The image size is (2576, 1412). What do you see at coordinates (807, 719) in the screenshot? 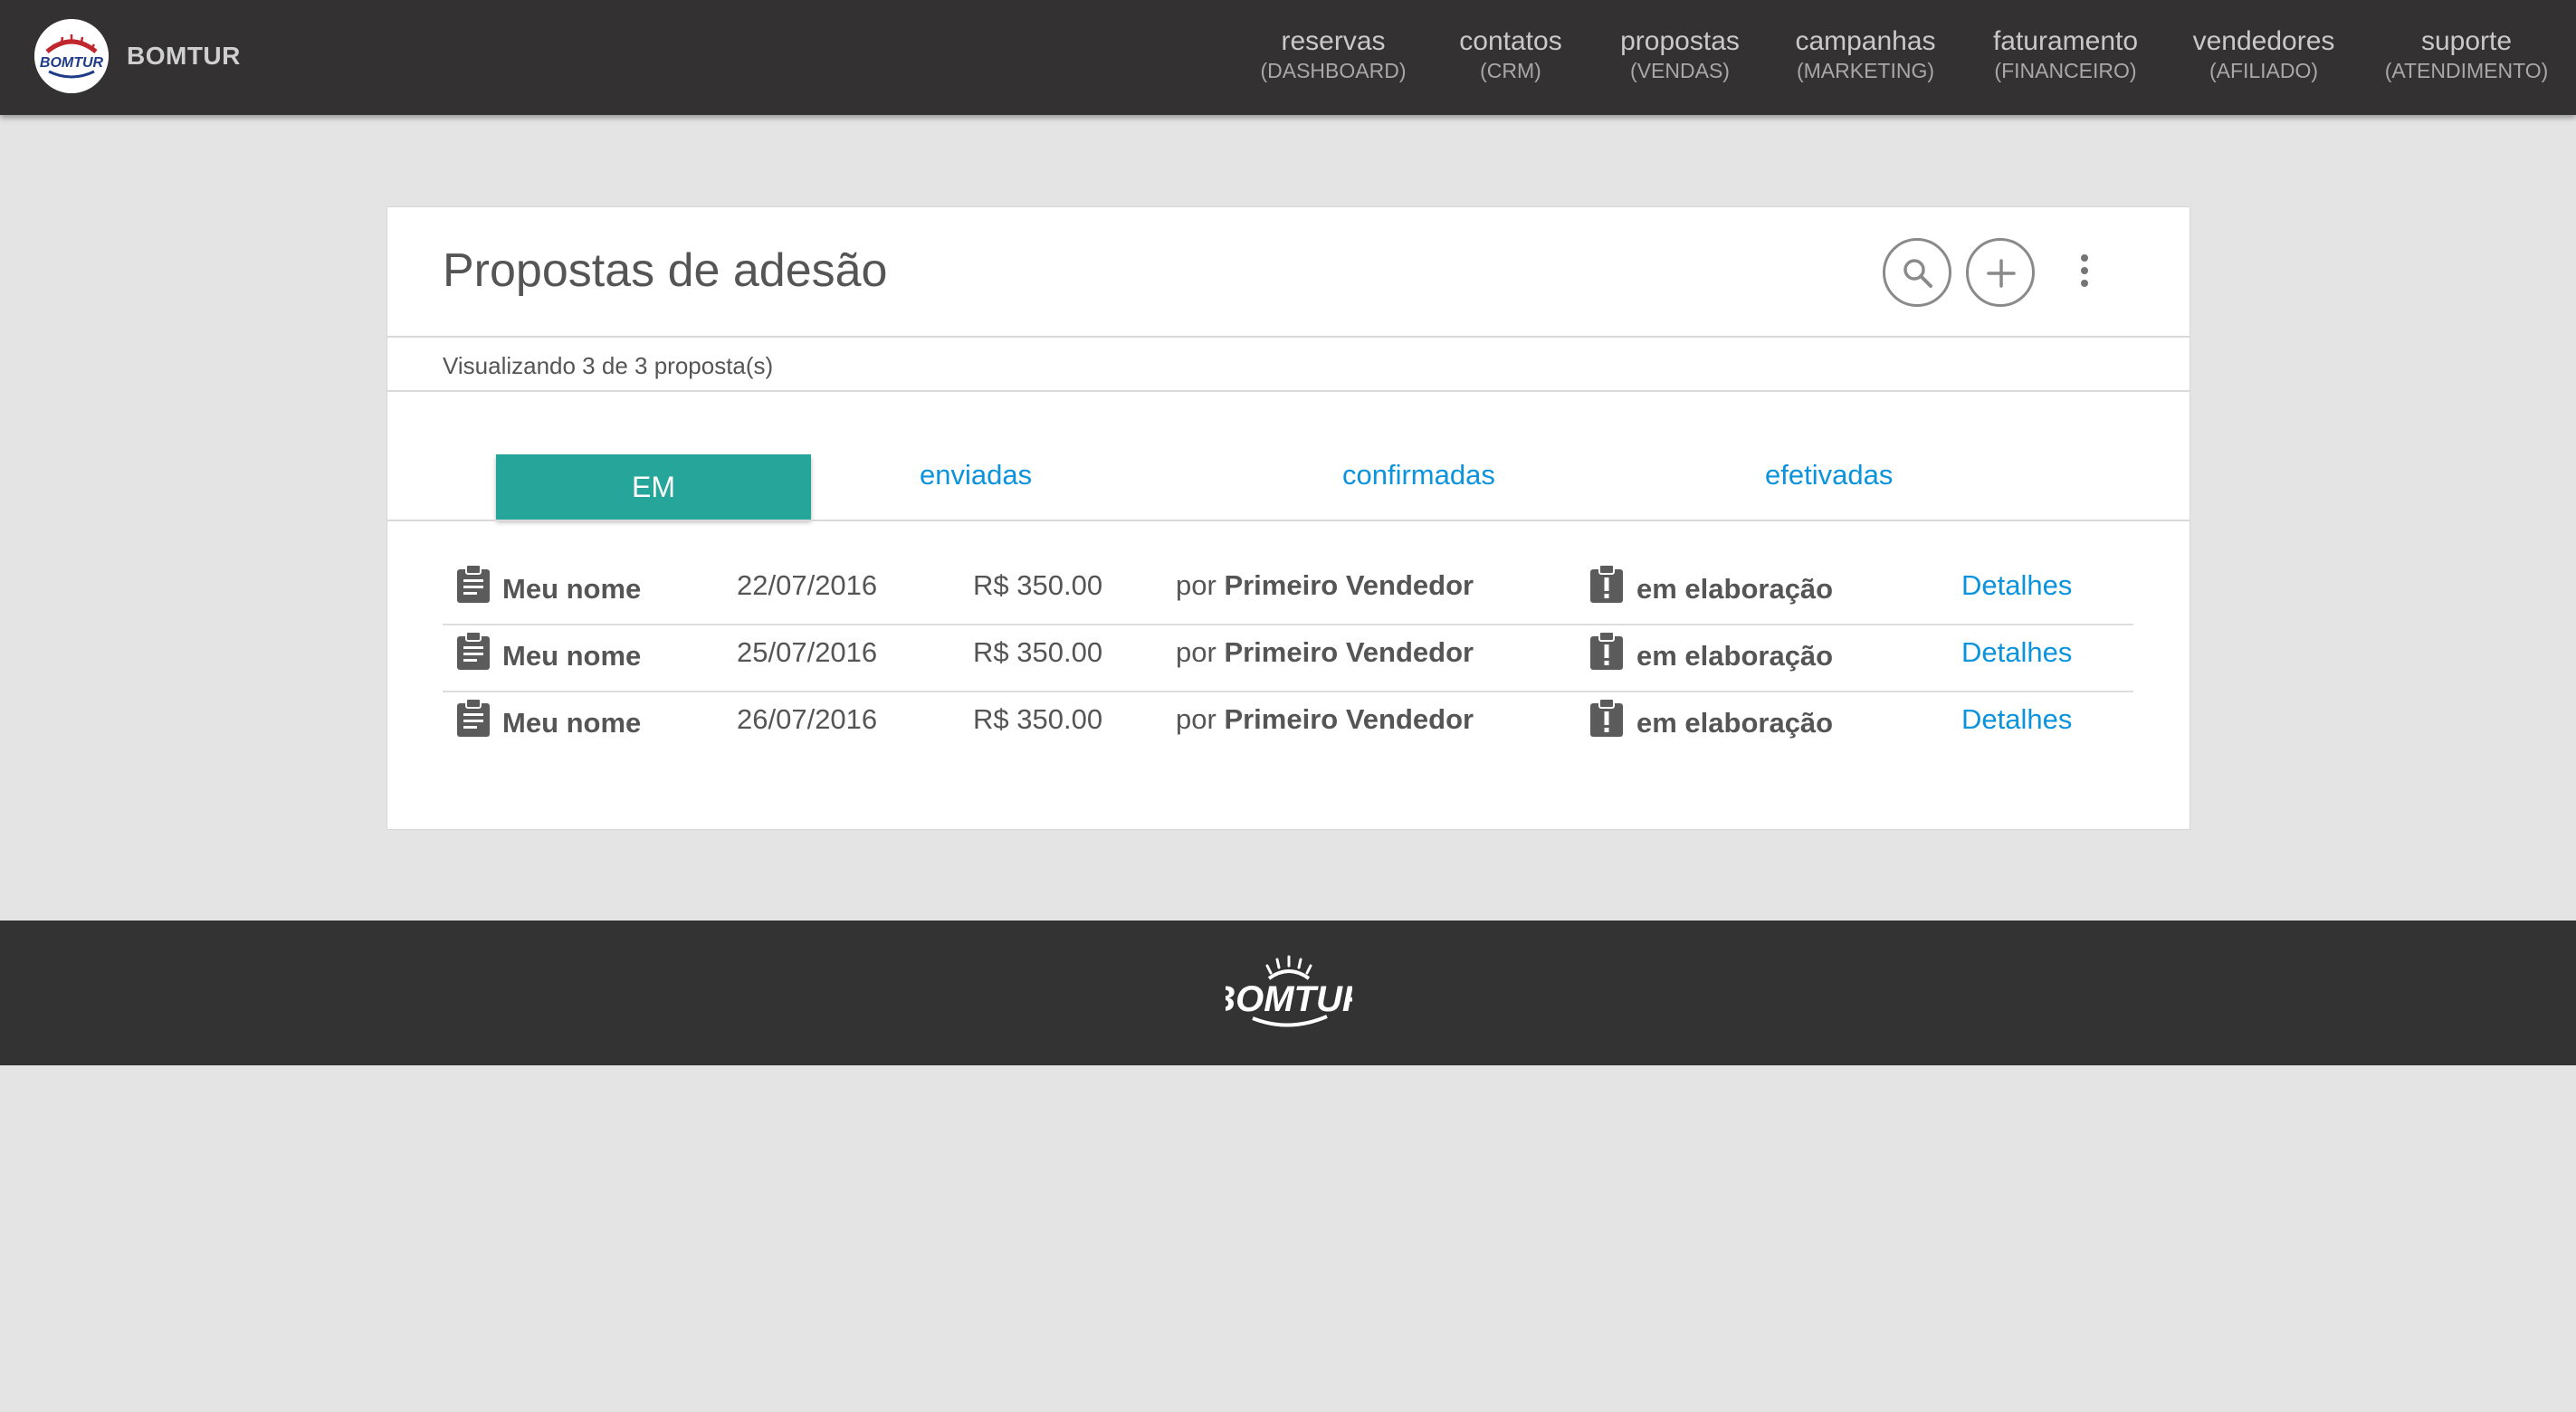
I see `proposal-date: 26/07/2016` at bounding box center [807, 719].